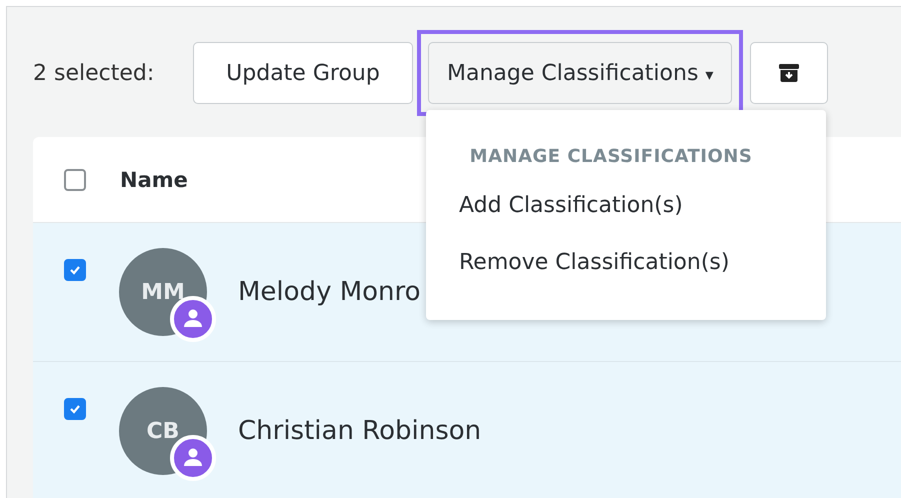 This screenshot has height=498, width=901. I want to click on person-name: Melody Monro, so click(329, 292).